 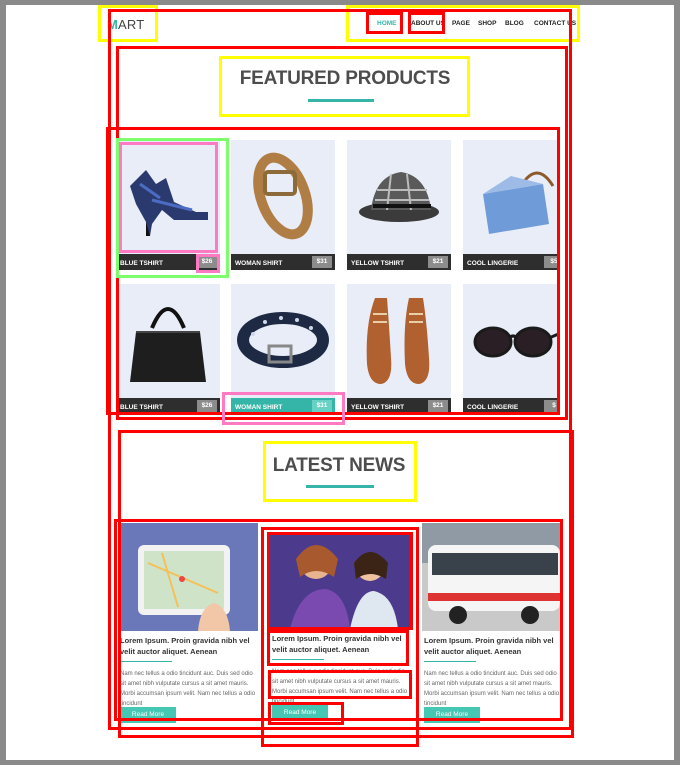 I want to click on tablet-map-photo-icon, so click(x=188, y=577).